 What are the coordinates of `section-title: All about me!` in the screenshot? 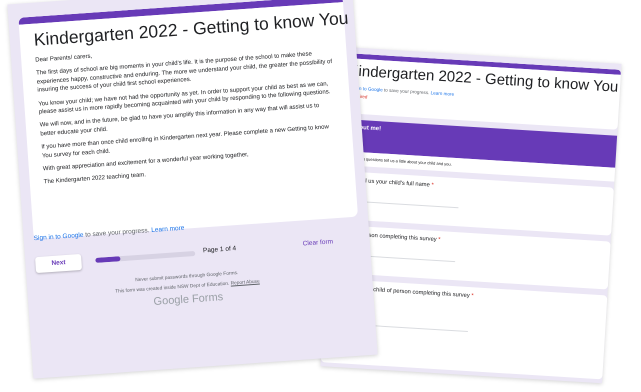 It's located at (362, 128).